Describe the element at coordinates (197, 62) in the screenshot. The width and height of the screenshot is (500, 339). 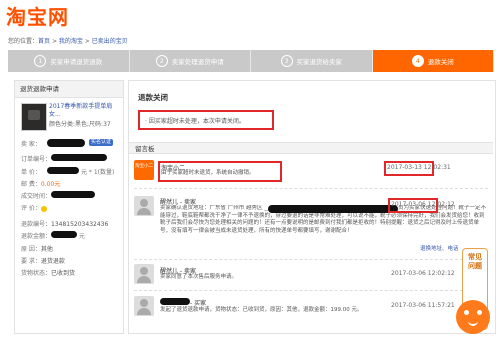
I see `step-label: 卖家处理退货申请` at that location.